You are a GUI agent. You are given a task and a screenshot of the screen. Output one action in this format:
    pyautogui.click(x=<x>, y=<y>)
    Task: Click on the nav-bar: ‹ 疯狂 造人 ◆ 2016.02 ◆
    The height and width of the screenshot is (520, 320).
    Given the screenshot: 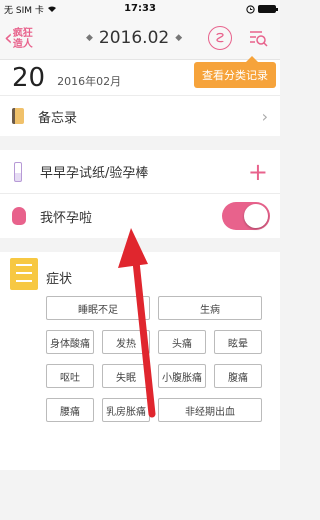 What is the action you would take?
    pyautogui.click(x=140, y=39)
    